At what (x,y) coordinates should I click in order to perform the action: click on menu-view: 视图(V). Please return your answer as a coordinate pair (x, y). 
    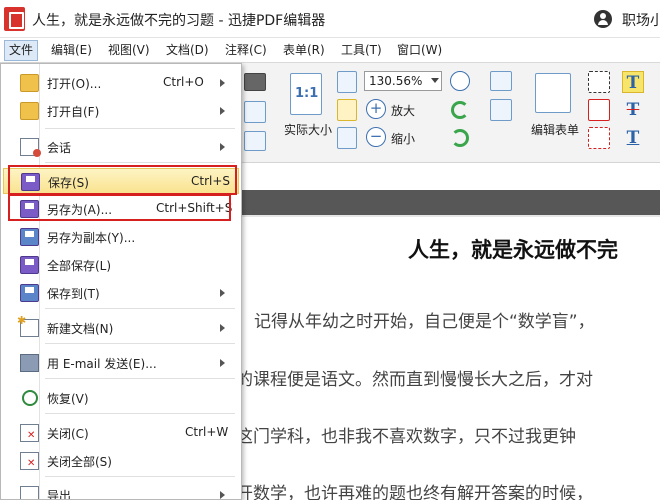
    Looking at the image, I should click on (129, 50).